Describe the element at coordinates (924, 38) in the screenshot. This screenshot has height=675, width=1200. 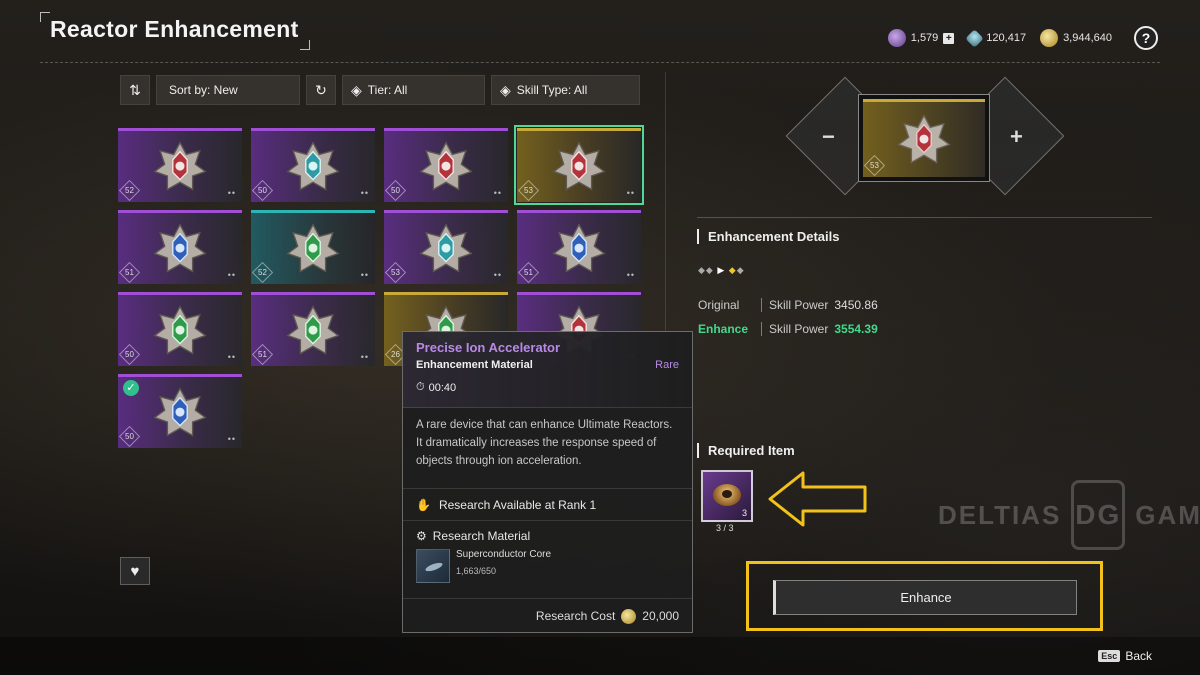
I see `currency-value: 1,579` at that location.